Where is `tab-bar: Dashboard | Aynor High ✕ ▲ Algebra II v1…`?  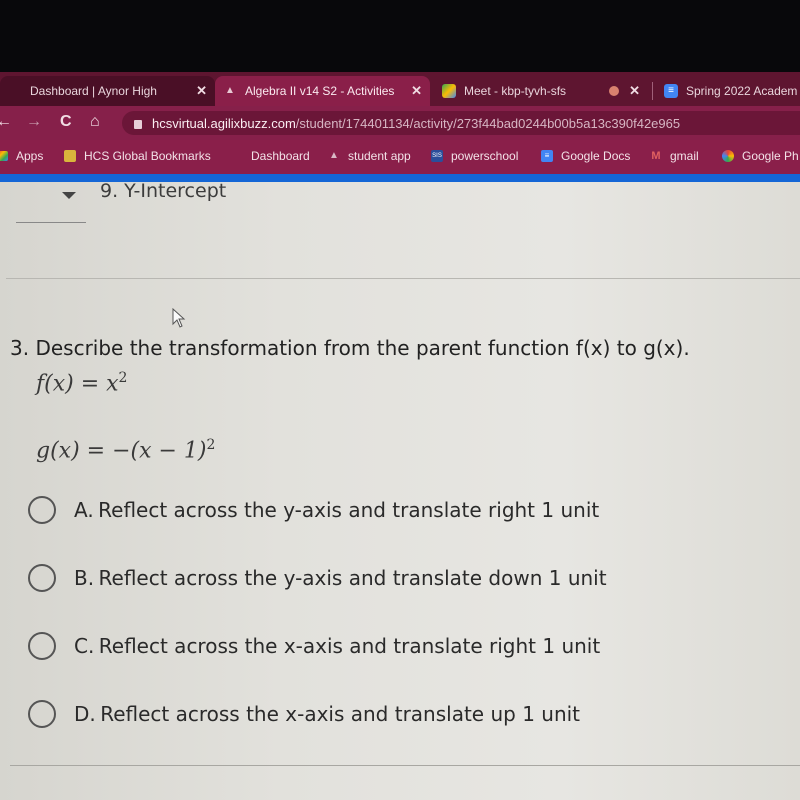
tab-bar: Dashboard | Aynor High ✕ ▲ Algebra II v1… is located at coordinates (400, 89).